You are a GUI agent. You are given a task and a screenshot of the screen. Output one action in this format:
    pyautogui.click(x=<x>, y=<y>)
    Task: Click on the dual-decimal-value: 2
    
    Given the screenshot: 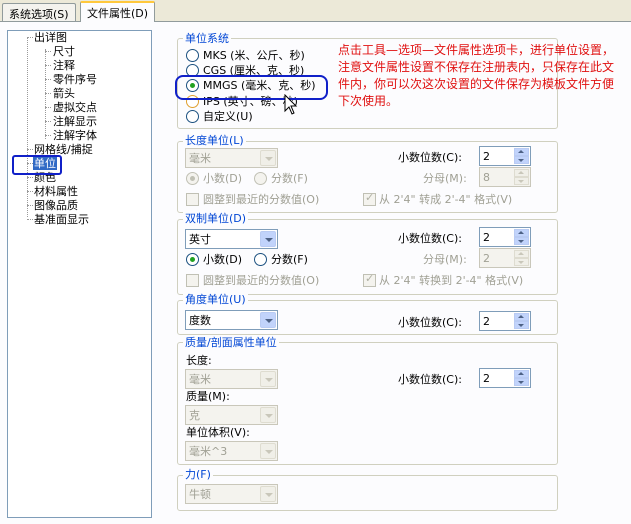 What is the action you would take?
    pyautogui.click(x=486, y=237)
    